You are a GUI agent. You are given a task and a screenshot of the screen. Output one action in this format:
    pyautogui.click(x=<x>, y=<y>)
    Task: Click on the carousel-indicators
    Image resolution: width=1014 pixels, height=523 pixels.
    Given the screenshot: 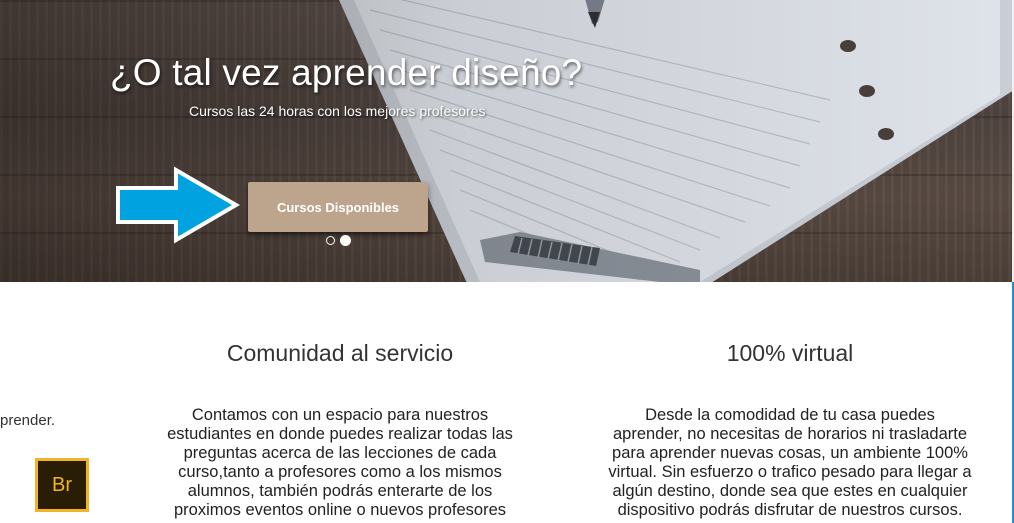 What is the action you would take?
    pyautogui.click(x=339, y=241)
    